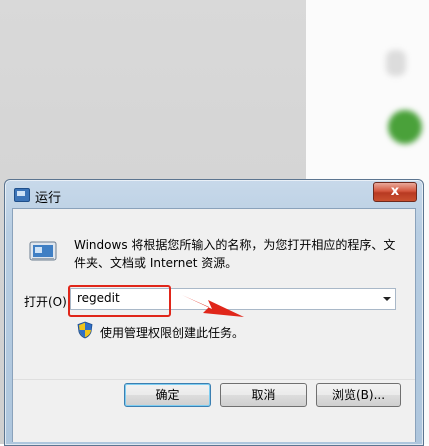  I want to click on close-button: x, so click(395, 192).